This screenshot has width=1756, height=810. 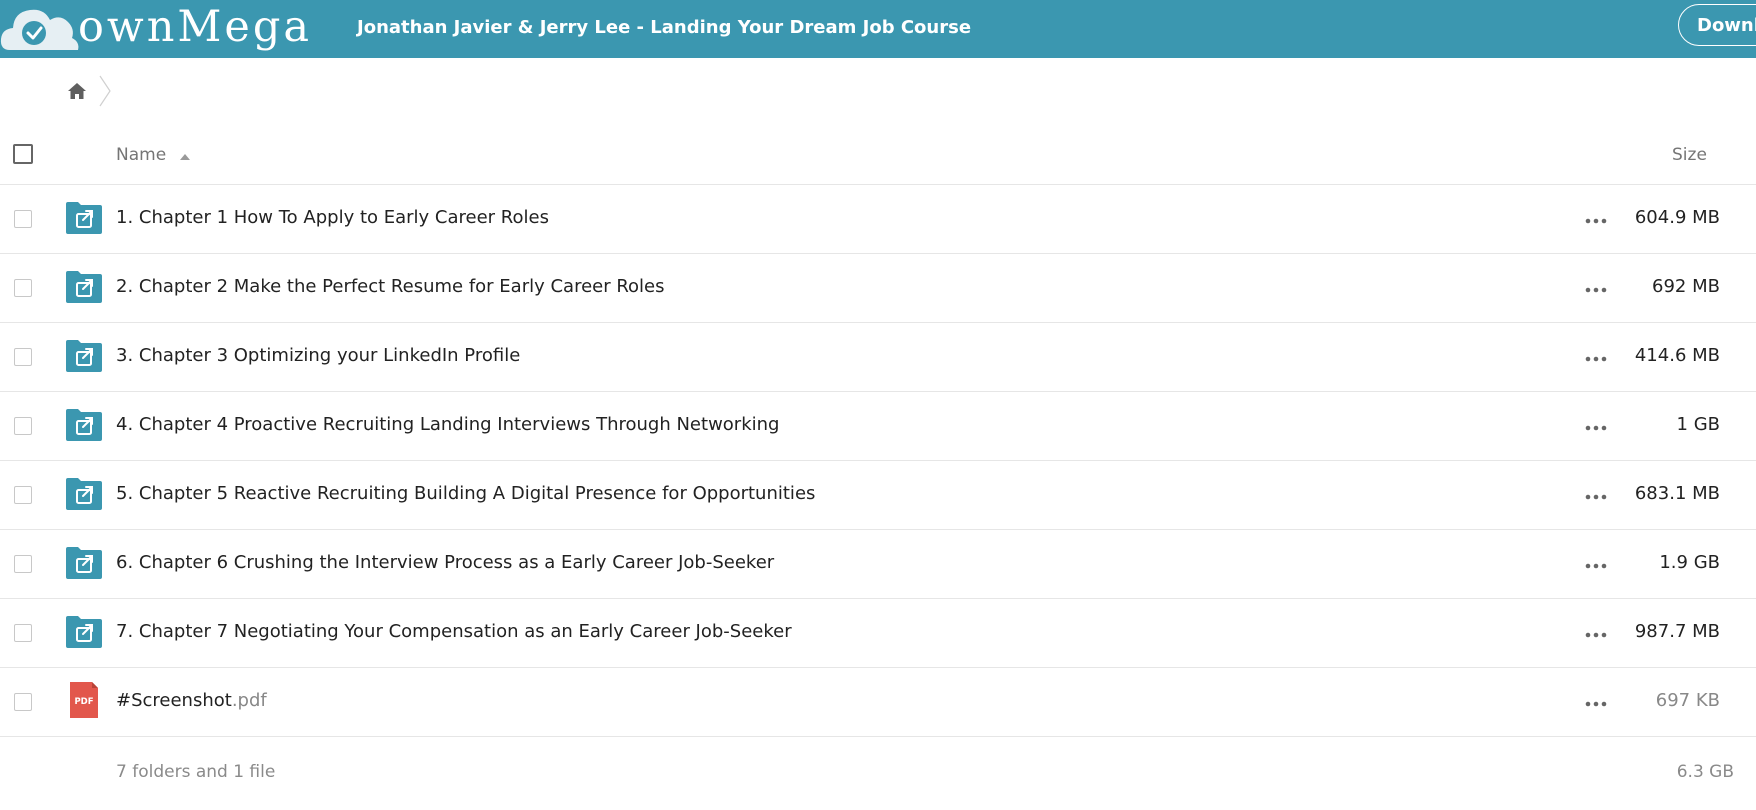 I want to click on table-header: Name Size, so click(x=878, y=155).